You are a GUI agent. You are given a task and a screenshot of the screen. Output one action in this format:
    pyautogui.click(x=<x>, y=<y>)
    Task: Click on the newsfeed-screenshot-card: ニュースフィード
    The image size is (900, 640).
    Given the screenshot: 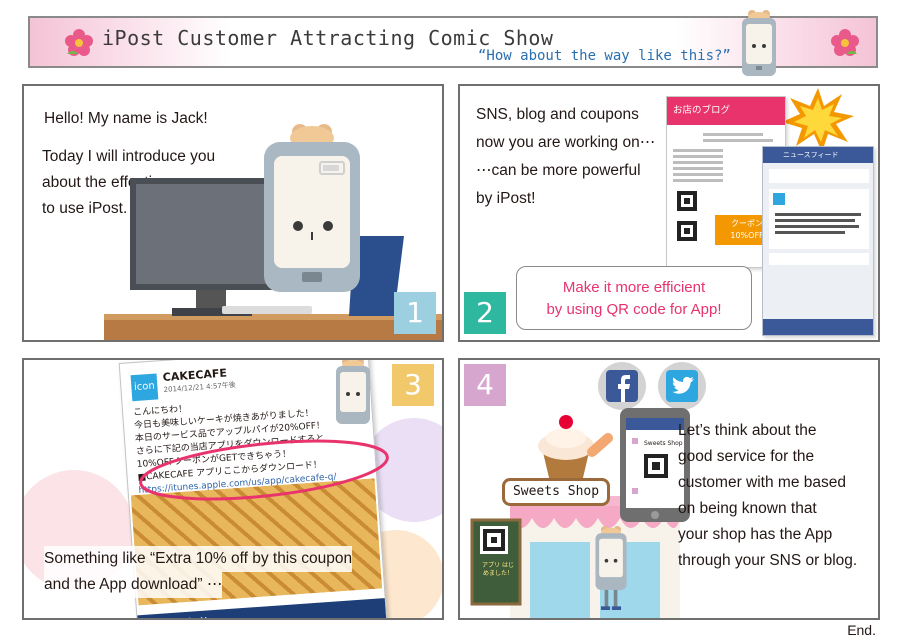 What is the action you would take?
    pyautogui.click(x=818, y=241)
    